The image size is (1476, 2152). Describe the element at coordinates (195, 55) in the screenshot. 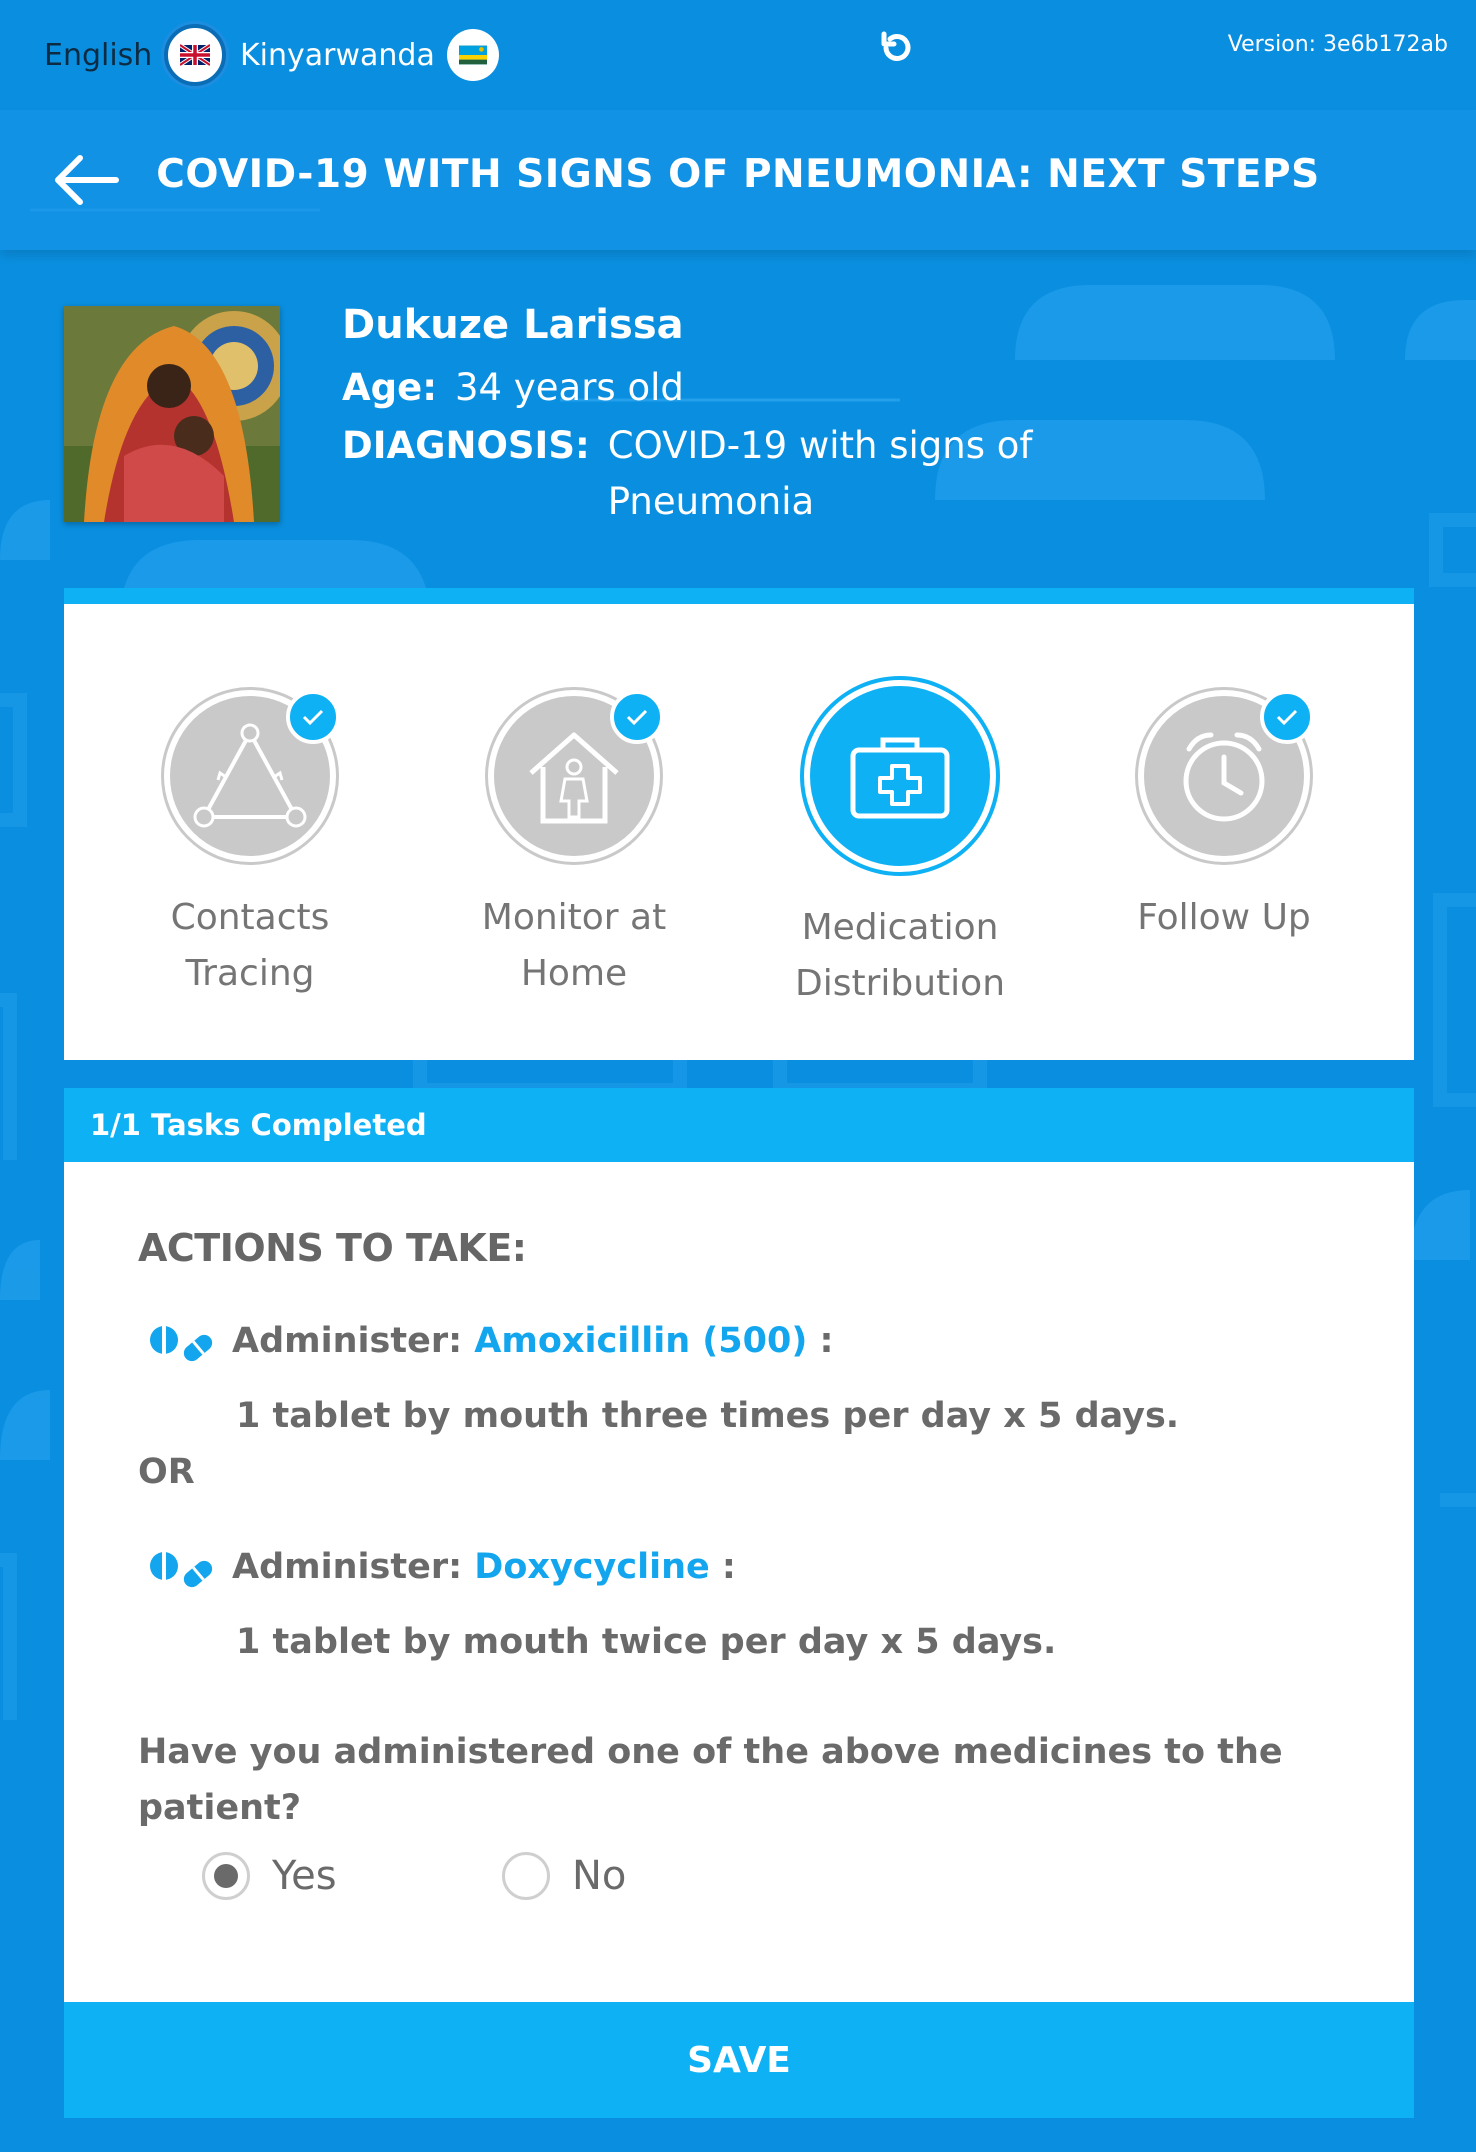

I see `uk-flag-icon` at that location.